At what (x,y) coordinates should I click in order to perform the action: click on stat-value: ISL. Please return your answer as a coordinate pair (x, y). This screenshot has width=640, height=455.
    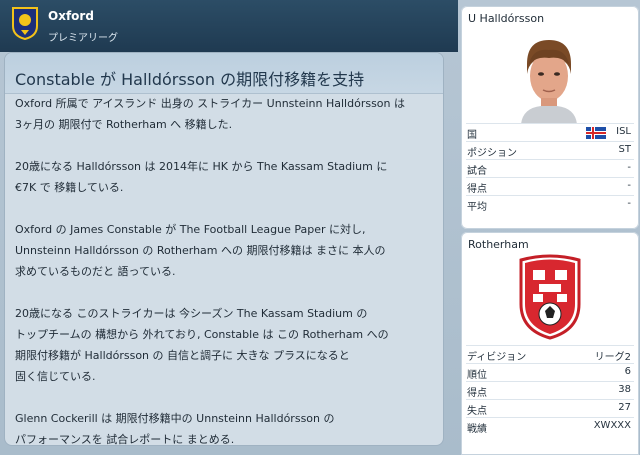
    Looking at the image, I should click on (623, 131).